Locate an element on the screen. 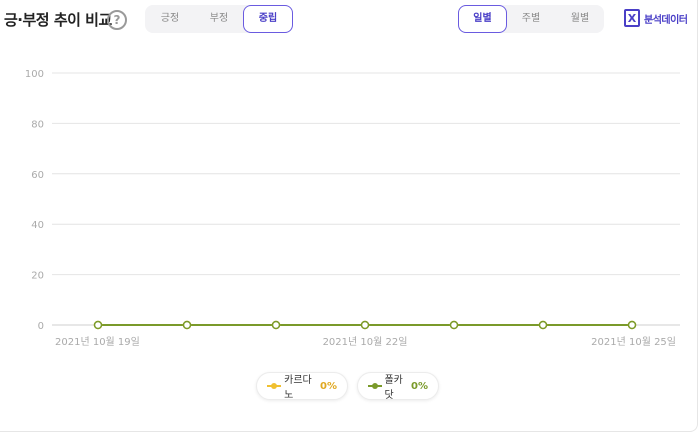 The image size is (700, 434). y-tick-label: 0 is located at coordinates (41, 326).